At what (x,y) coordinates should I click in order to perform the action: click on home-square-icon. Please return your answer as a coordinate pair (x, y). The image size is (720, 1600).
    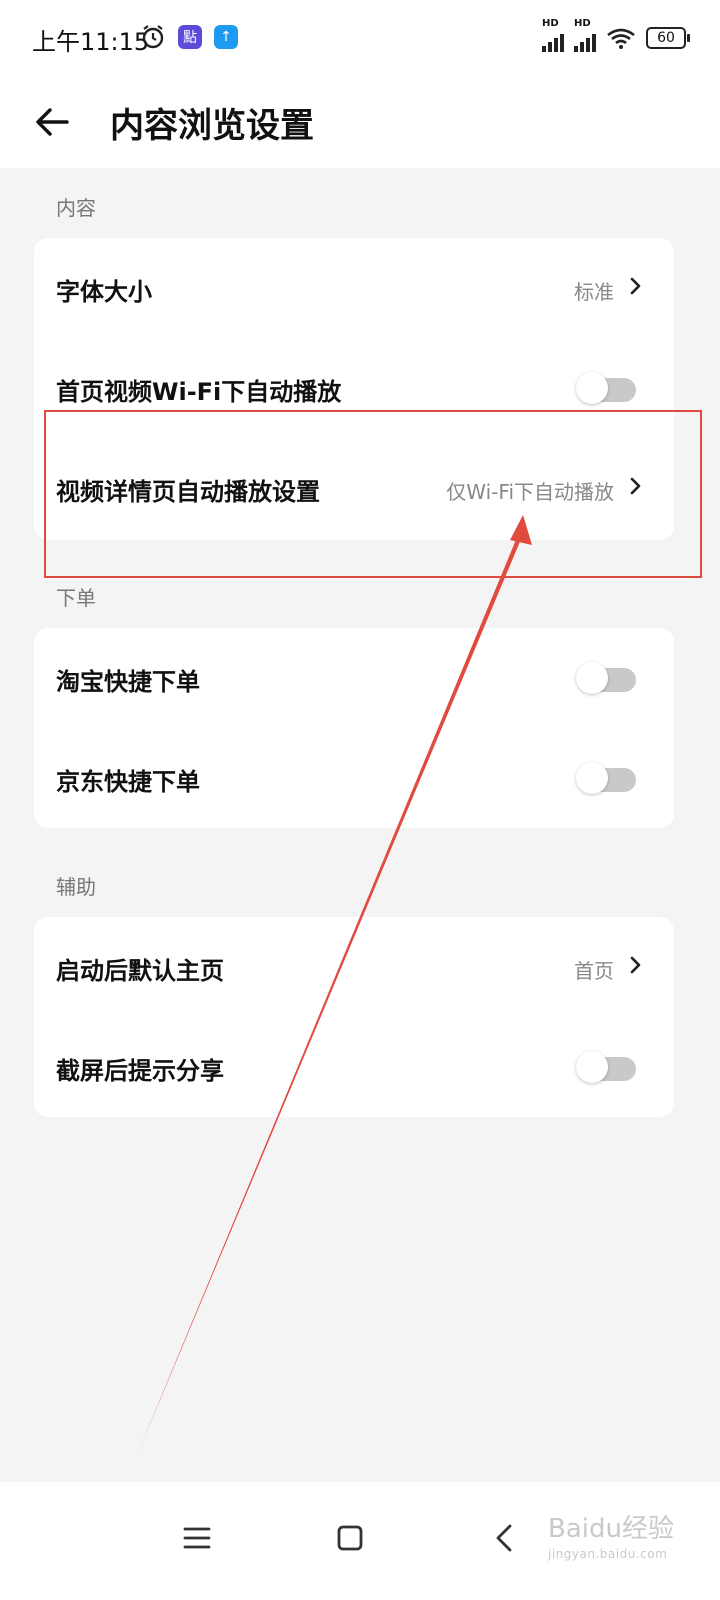
    Looking at the image, I should click on (350, 1538).